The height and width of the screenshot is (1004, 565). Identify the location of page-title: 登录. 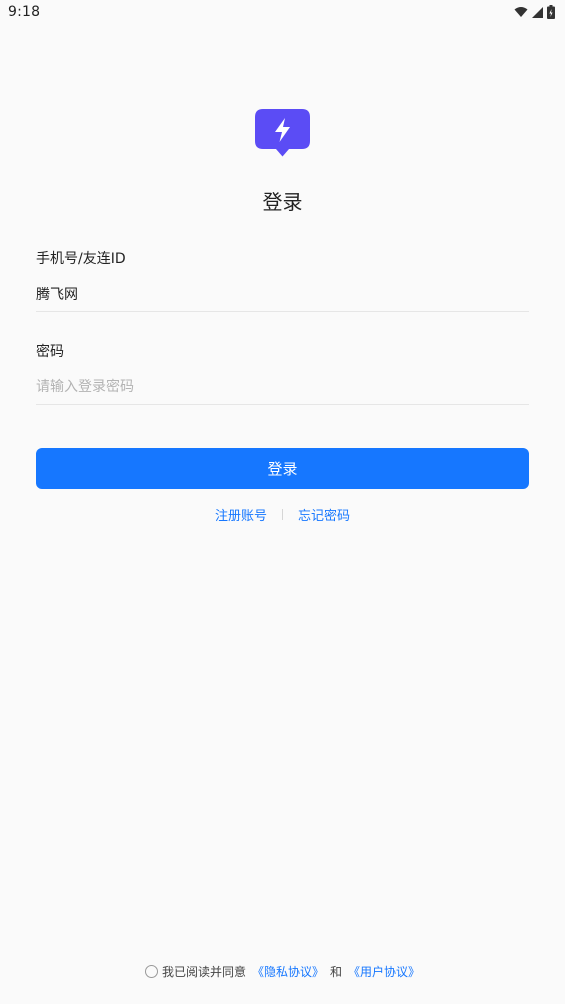
(282, 202).